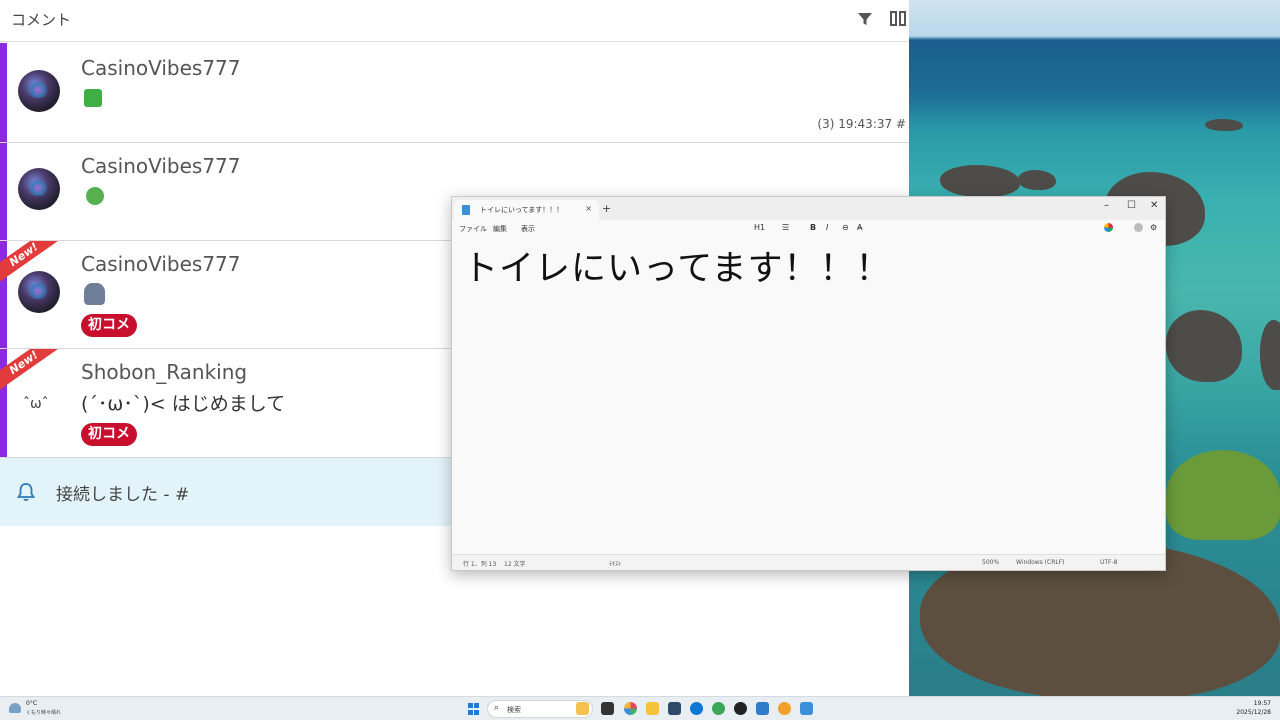 The height and width of the screenshot is (720, 1280). I want to click on status-format: ﾃｷｽﾄ, so click(615, 564).